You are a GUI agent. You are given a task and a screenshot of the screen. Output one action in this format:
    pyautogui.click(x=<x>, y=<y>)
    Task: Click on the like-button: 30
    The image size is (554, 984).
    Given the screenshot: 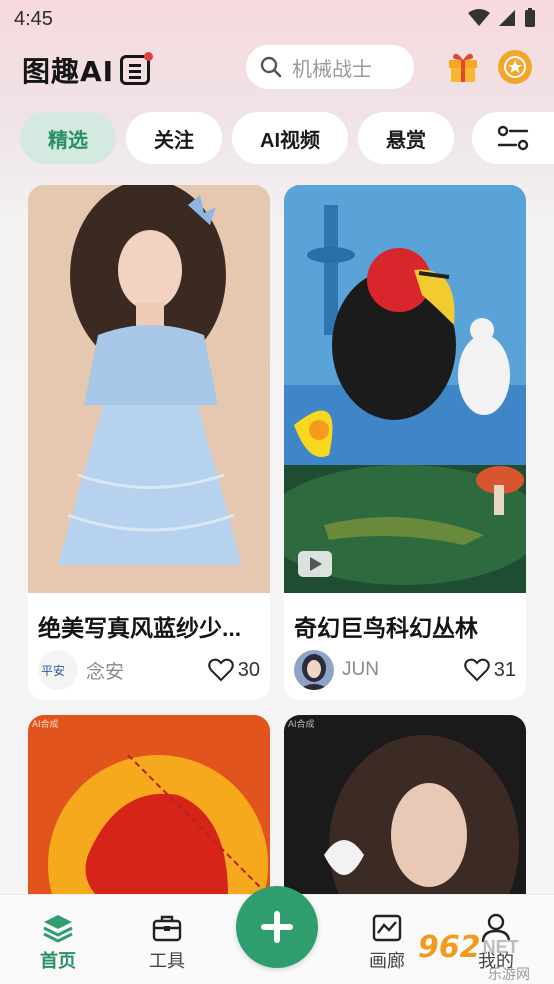 What is the action you would take?
    pyautogui.click(x=234, y=670)
    